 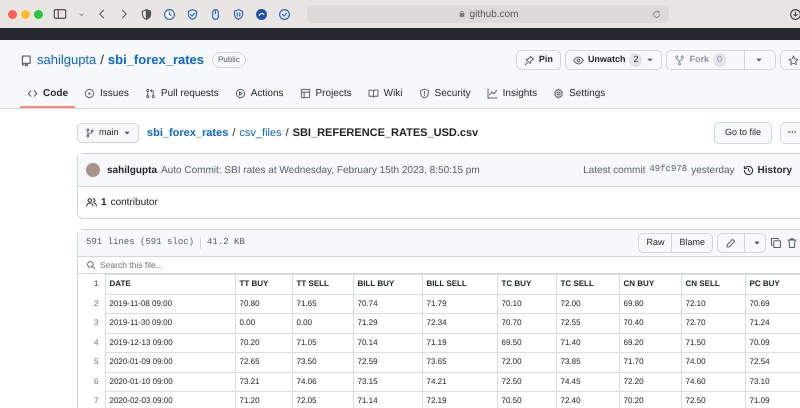 I want to click on history-icon, so click(x=748, y=170).